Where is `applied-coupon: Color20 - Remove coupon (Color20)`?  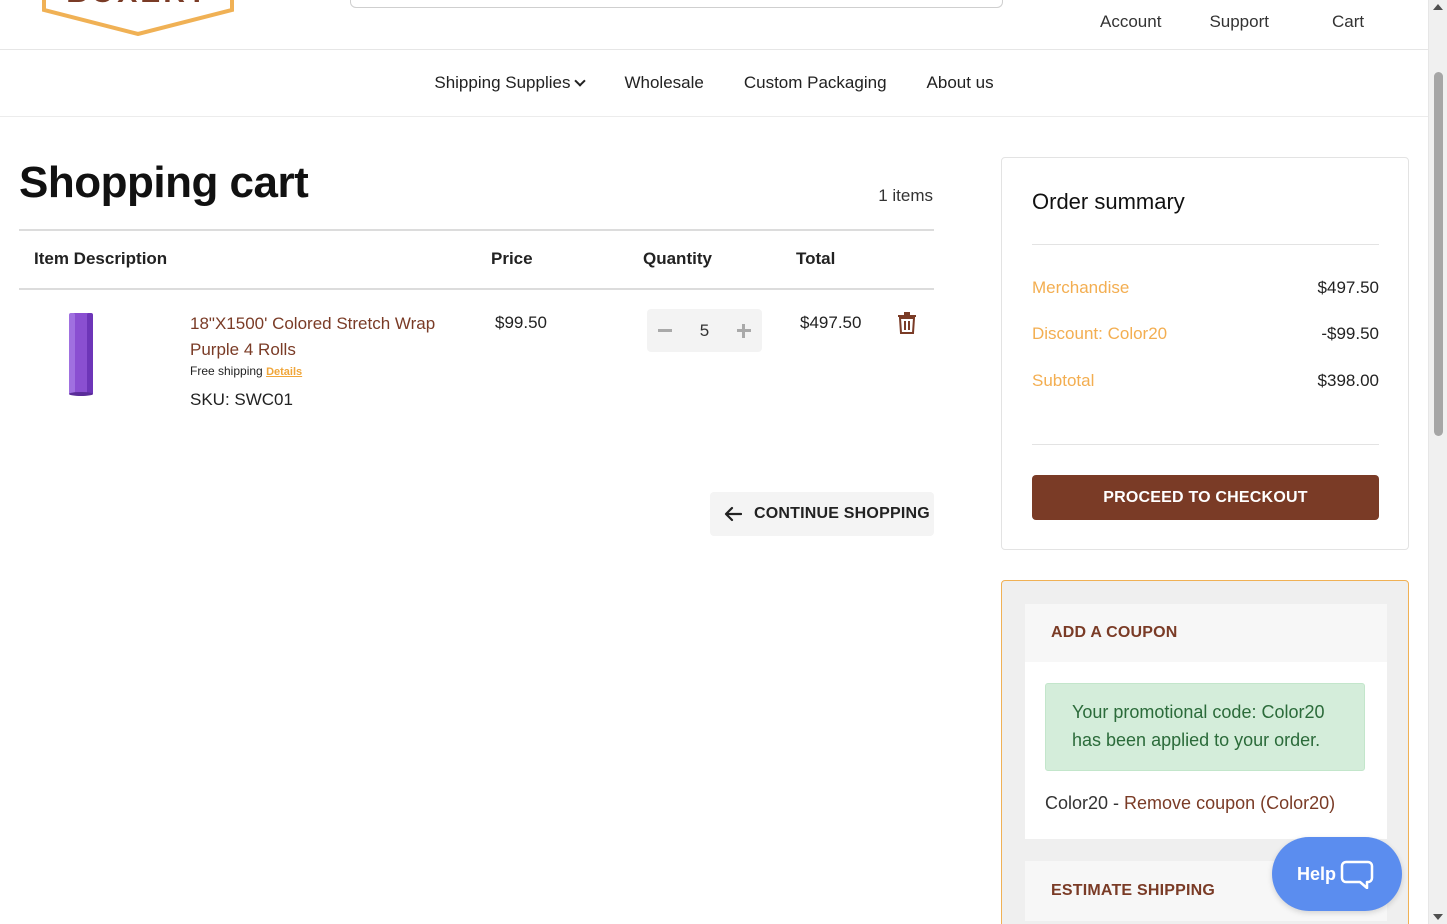 applied-coupon: Color20 - Remove coupon (Color20) is located at coordinates (1190, 803).